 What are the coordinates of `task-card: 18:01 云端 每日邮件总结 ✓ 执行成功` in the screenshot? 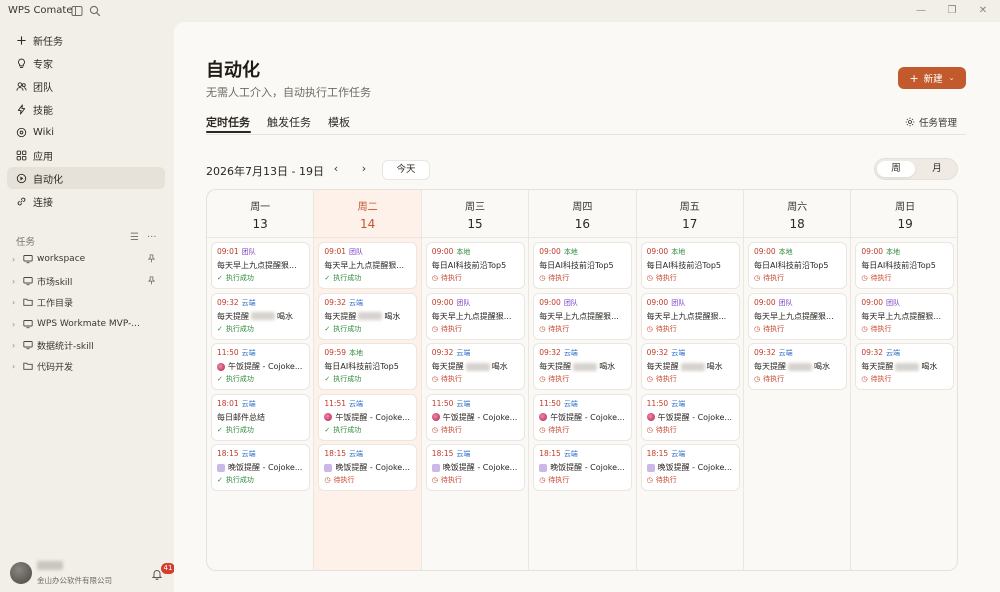 It's located at (260, 417).